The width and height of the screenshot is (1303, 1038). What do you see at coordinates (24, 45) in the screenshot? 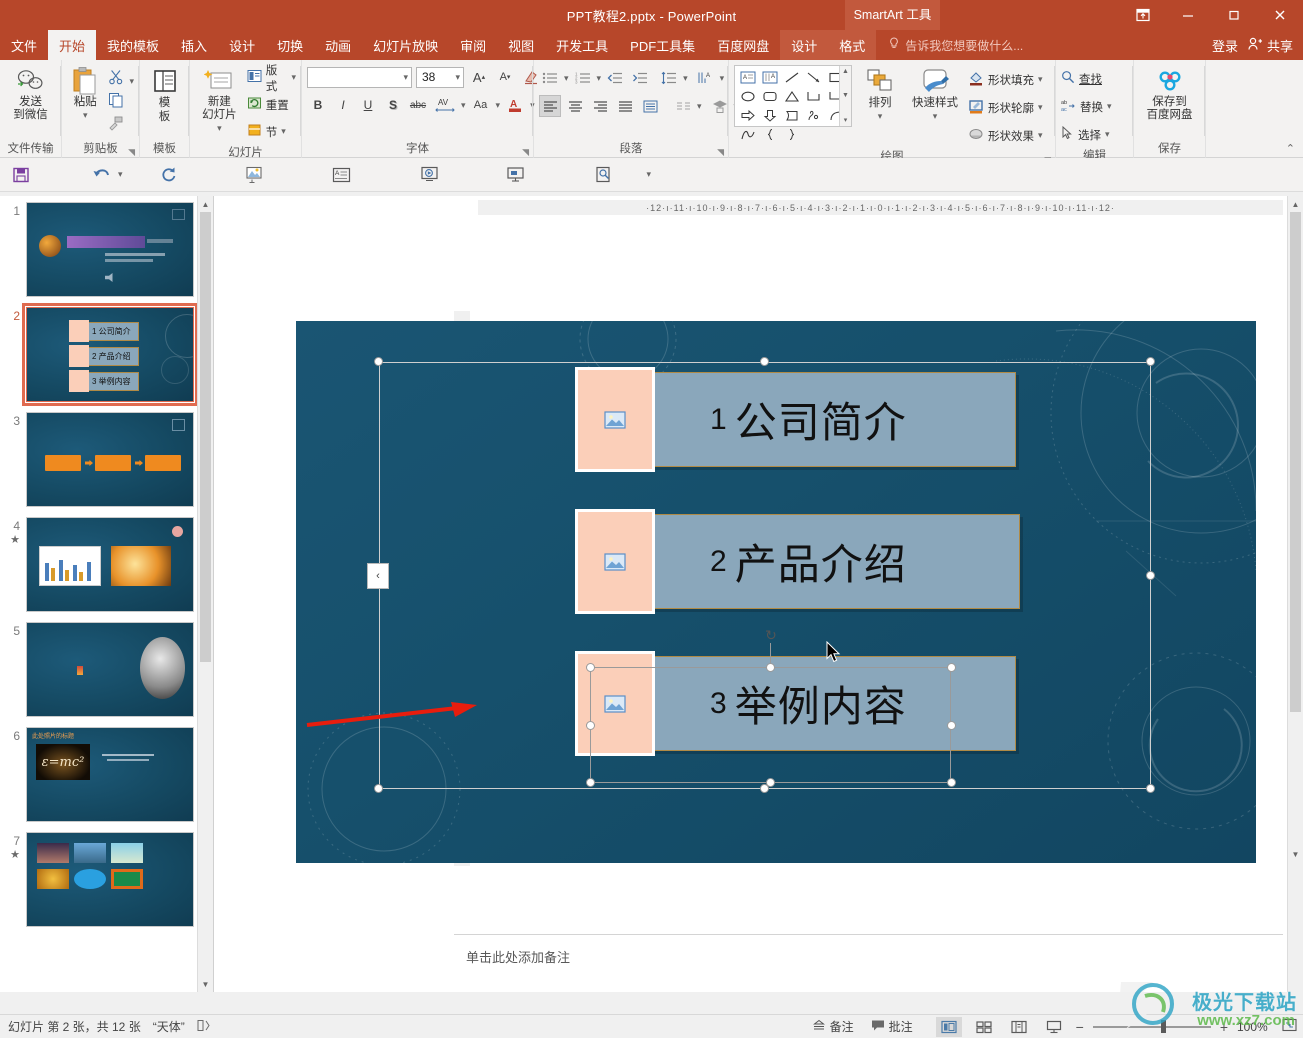
I see `tab-file: 文件` at bounding box center [24, 45].